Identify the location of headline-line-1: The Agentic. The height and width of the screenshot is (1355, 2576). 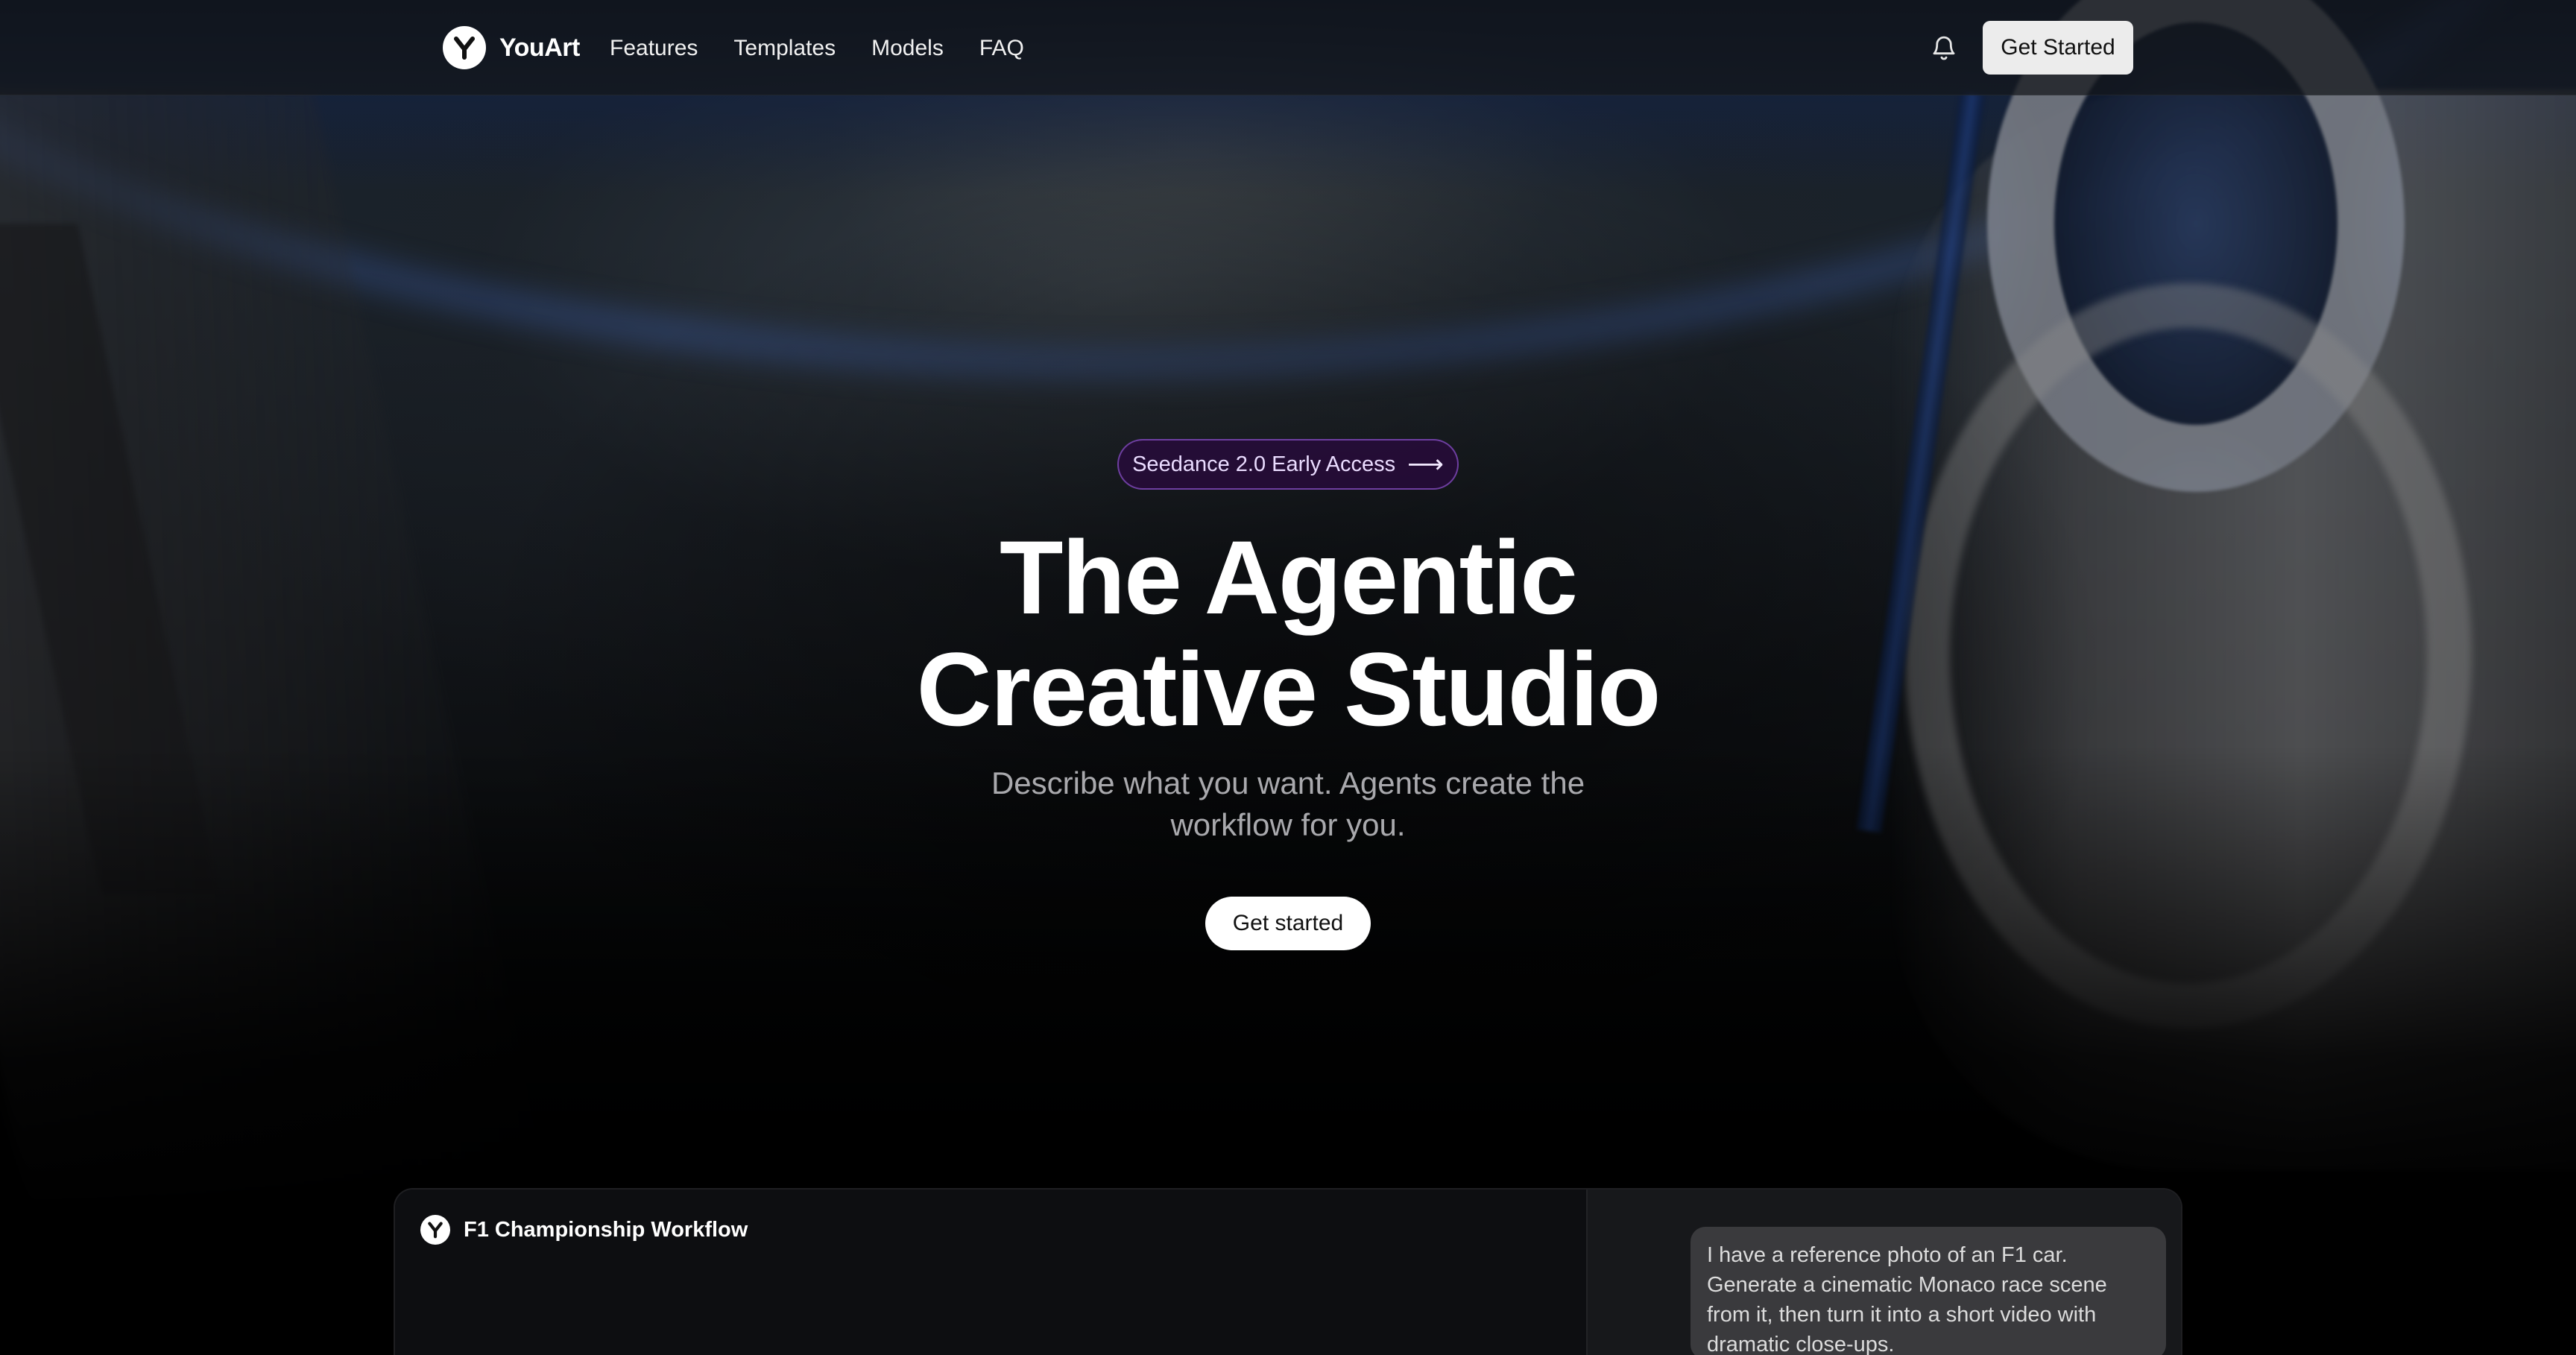
(1289, 577).